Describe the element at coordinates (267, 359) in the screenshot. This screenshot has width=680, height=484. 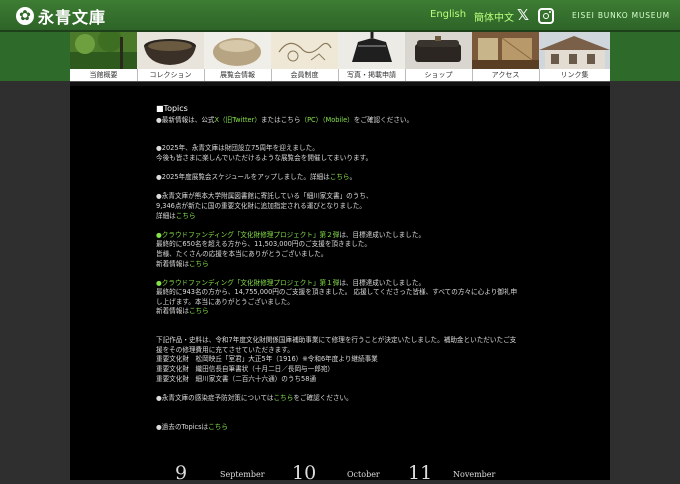
I see `repair-item-1: 重要文化財 松岡映丘「室君」大正5年（1916）※令和6年度より継続事業` at that location.